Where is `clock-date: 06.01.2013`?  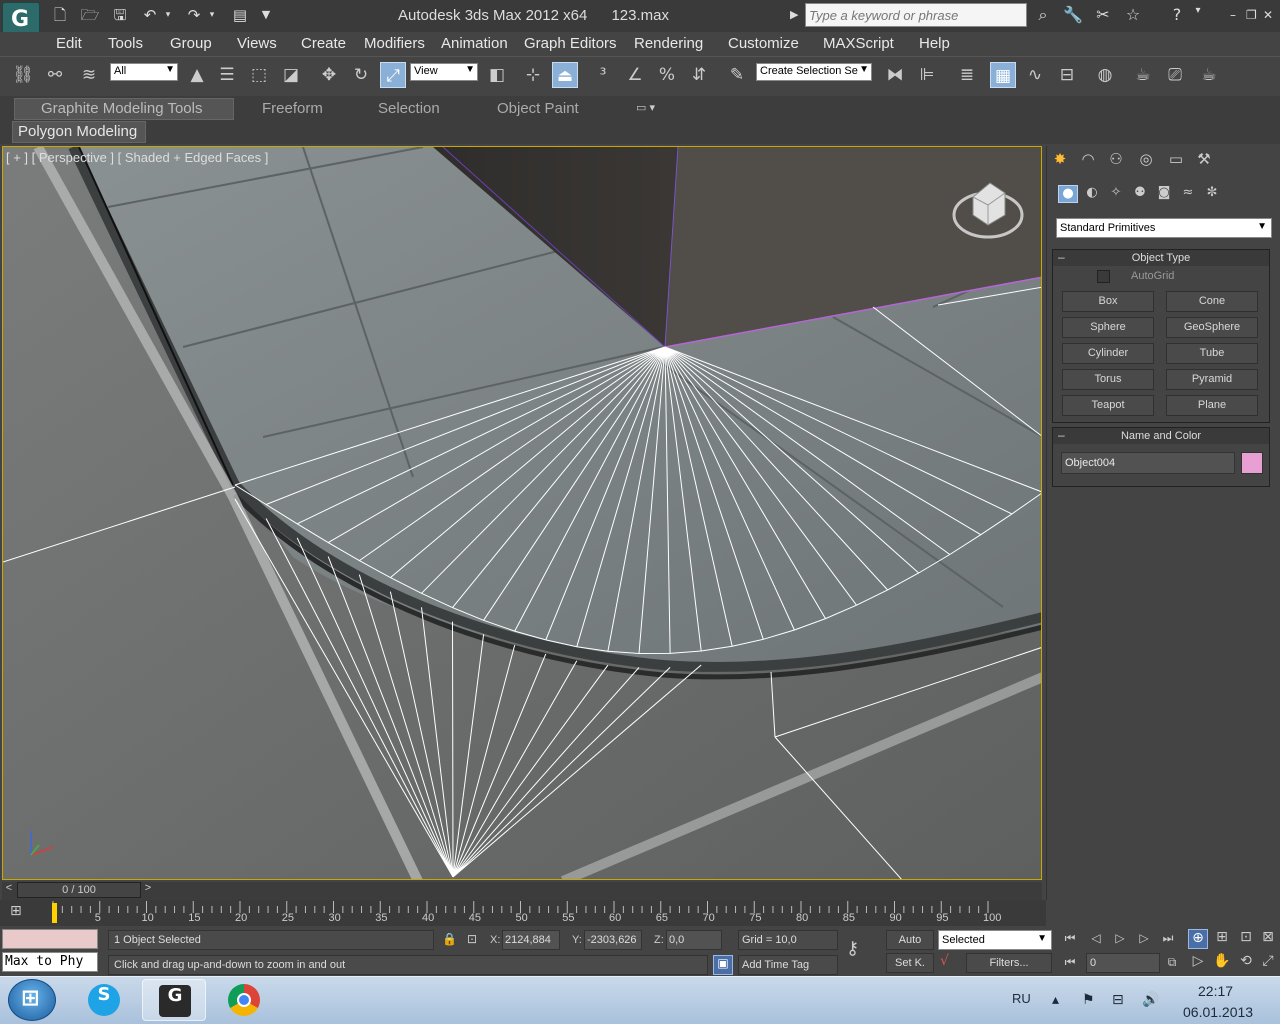
clock-date: 06.01.2013 is located at coordinates (1218, 1012).